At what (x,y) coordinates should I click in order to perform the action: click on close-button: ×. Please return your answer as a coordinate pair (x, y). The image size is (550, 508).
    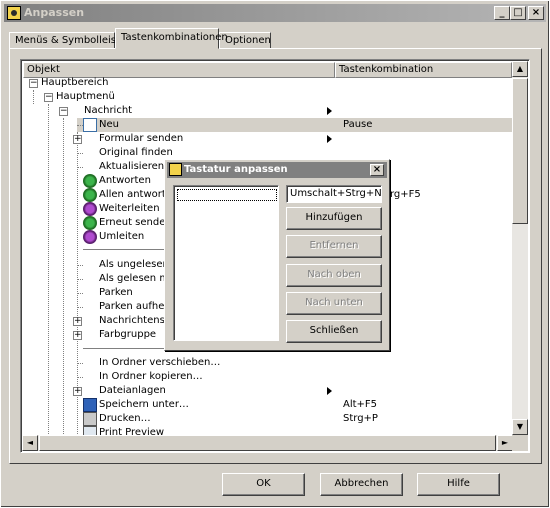
    Looking at the image, I should click on (536, 13).